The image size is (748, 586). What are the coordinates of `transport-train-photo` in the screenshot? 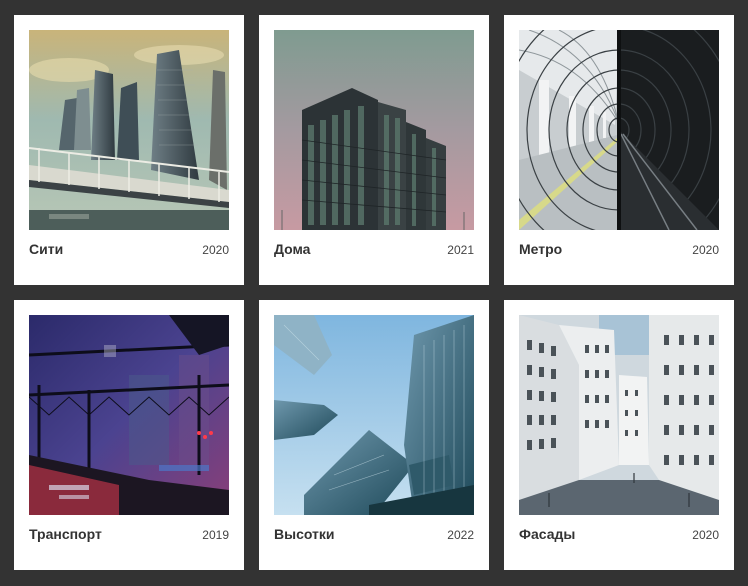 It's located at (129, 415).